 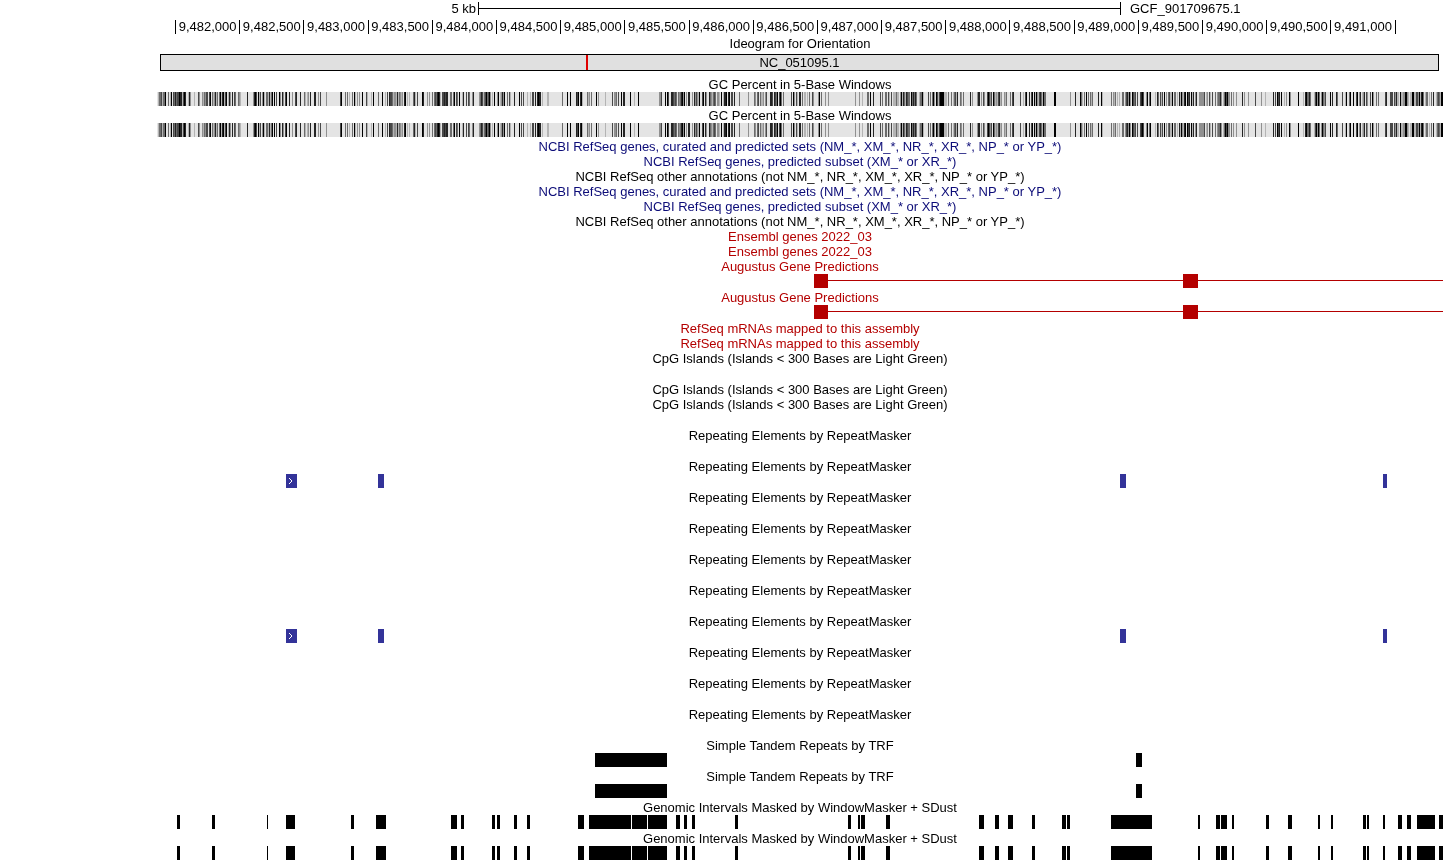 I want to click on ruler-tick-label: 9,487,500, so click(x=913, y=26).